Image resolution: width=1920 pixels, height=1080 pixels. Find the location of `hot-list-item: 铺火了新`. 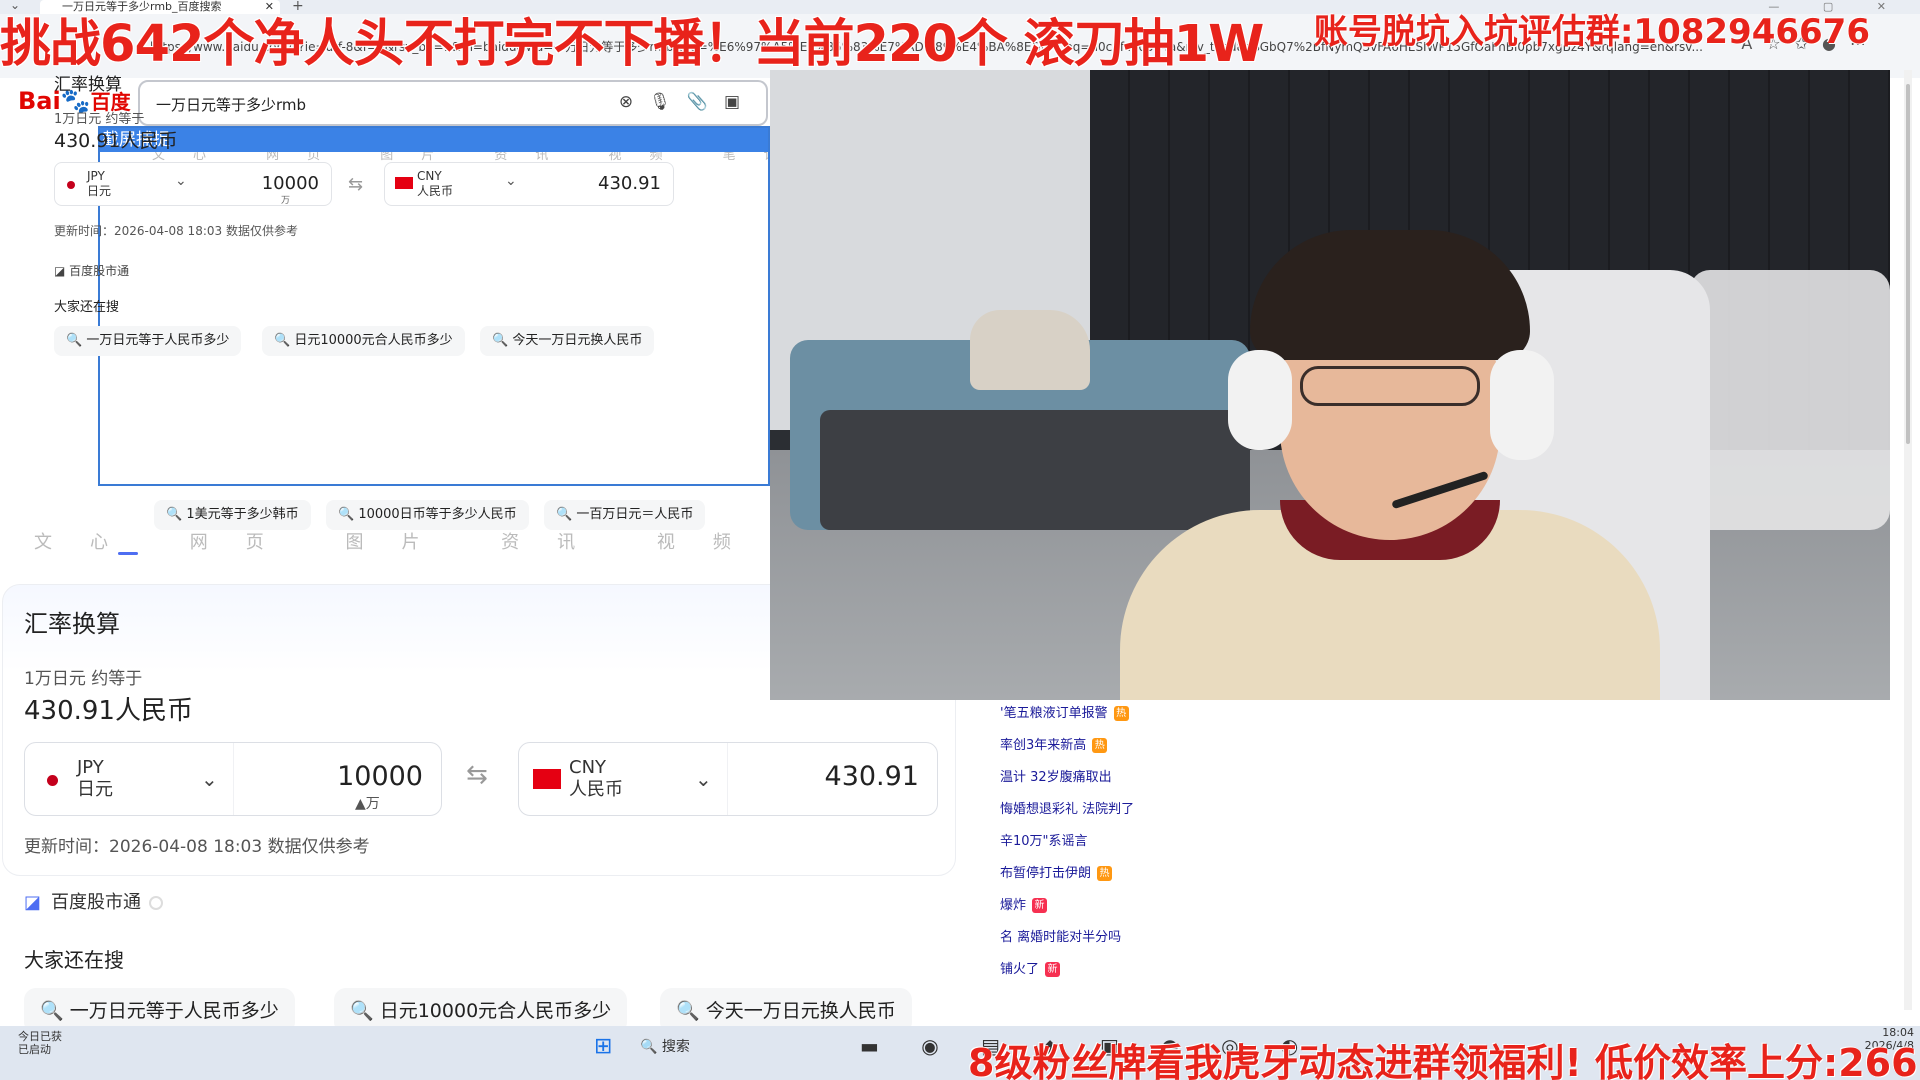

hot-list-item: 铺火了新 is located at coordinates (1030, 967).